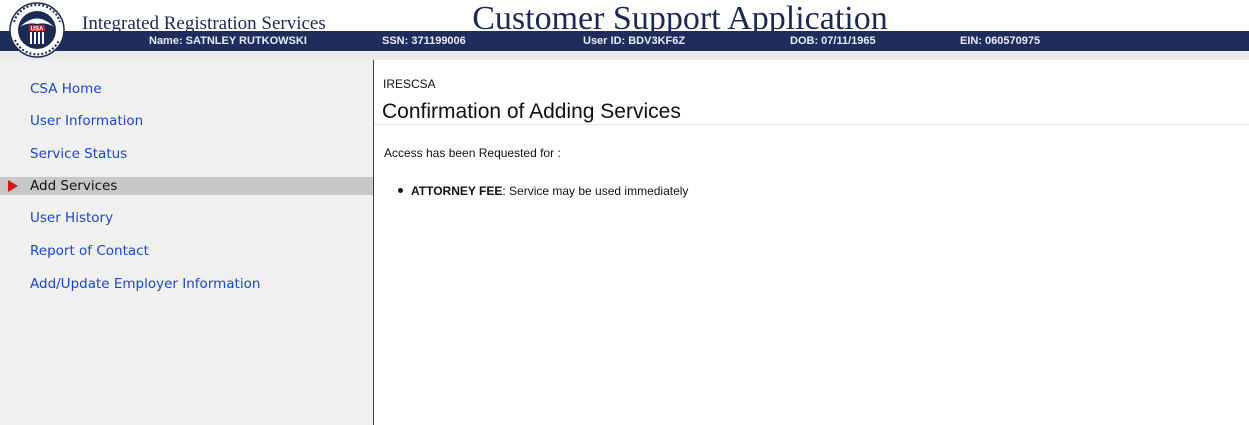 Image resolution: width=1249 pixels, height=425 pixels. Describe the element at coordinates (531, 111) in the screenshot. I see `page-title: Confirmation of Adding Services` at that location.